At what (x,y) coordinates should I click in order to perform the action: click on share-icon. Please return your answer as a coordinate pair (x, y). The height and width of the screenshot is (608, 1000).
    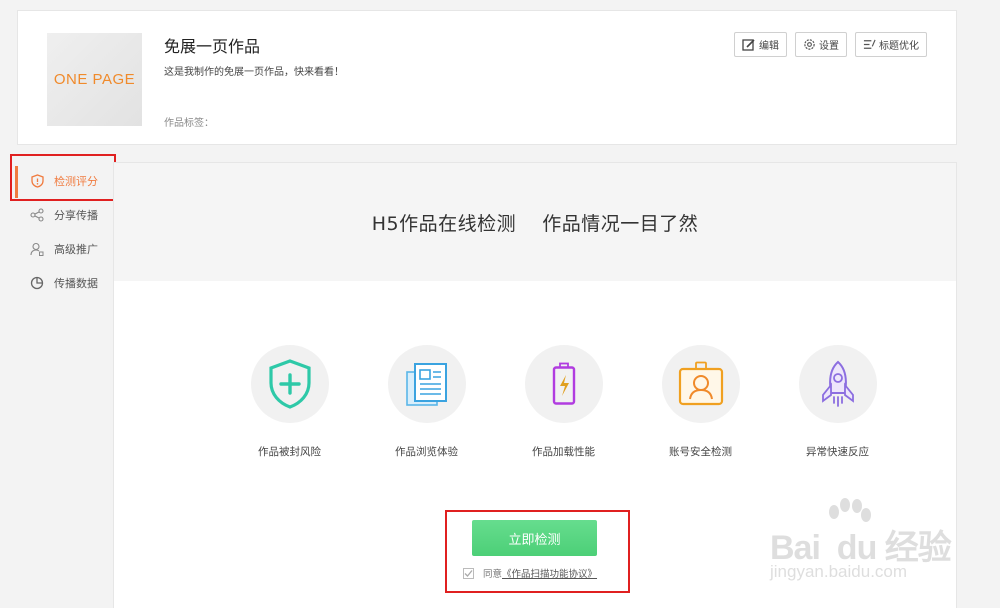
    Looking at the image, I should click on (37, 215).